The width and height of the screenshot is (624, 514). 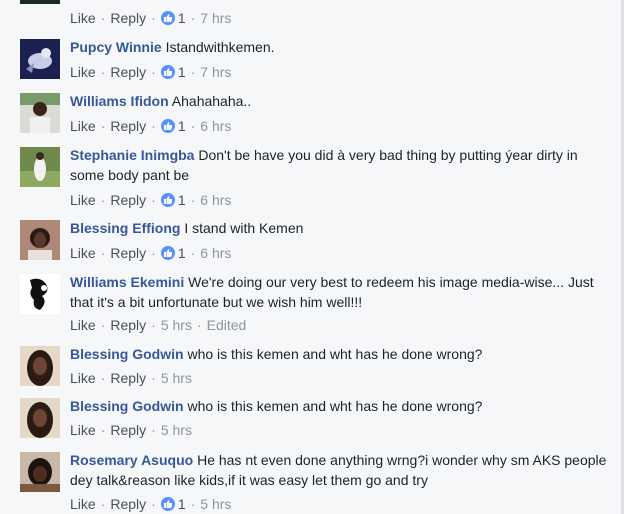 What do you see at coordinates (158, 325) in the screenshot?
I see `comment-actions: Like · Reply · 5 hrs · Edited` at bounding box center [158, 325].